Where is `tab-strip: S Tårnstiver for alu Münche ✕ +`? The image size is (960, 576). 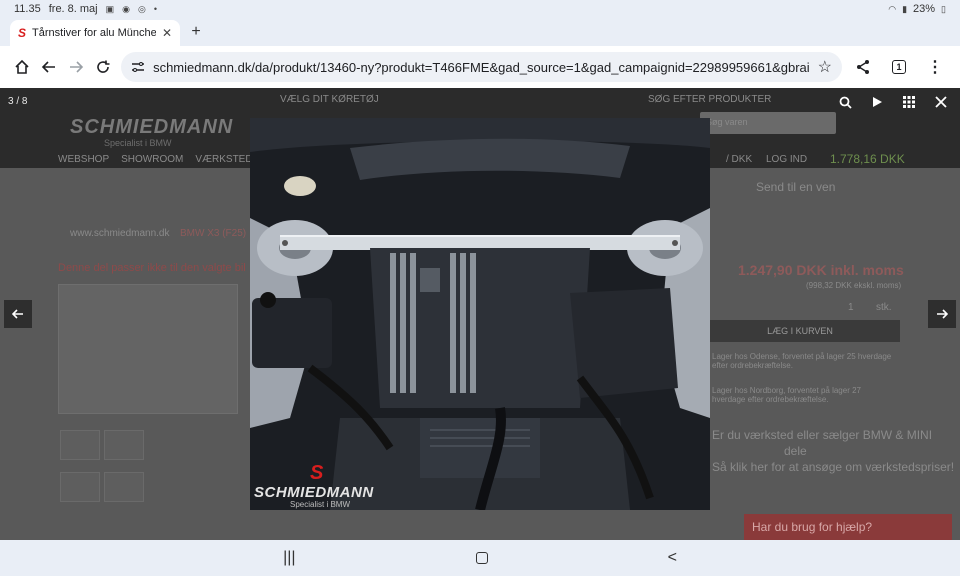 tab-strip: S Tårnstiver for alu Münche ✕ + is located at coordinates (480, 32).